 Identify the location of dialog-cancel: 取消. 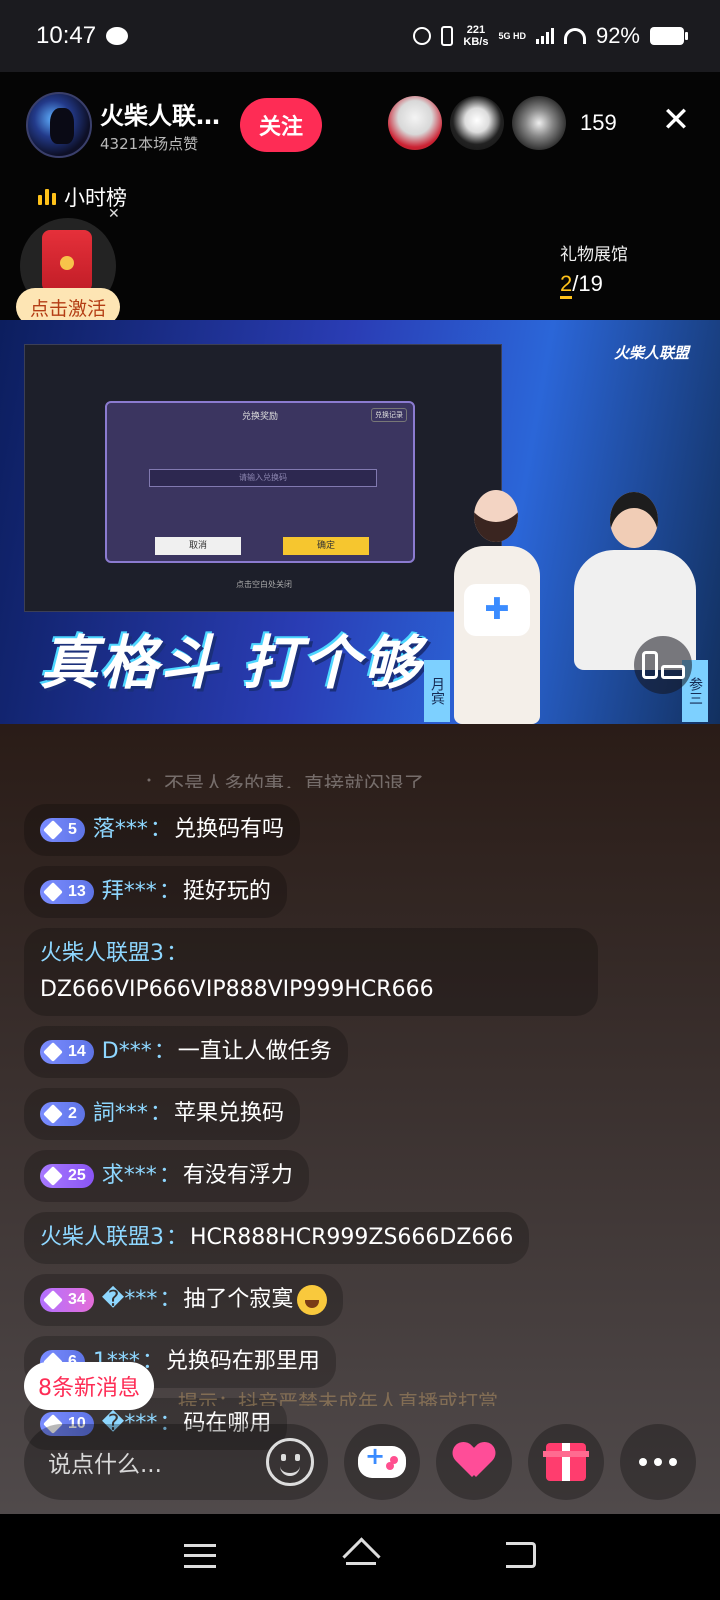
(198, 546).